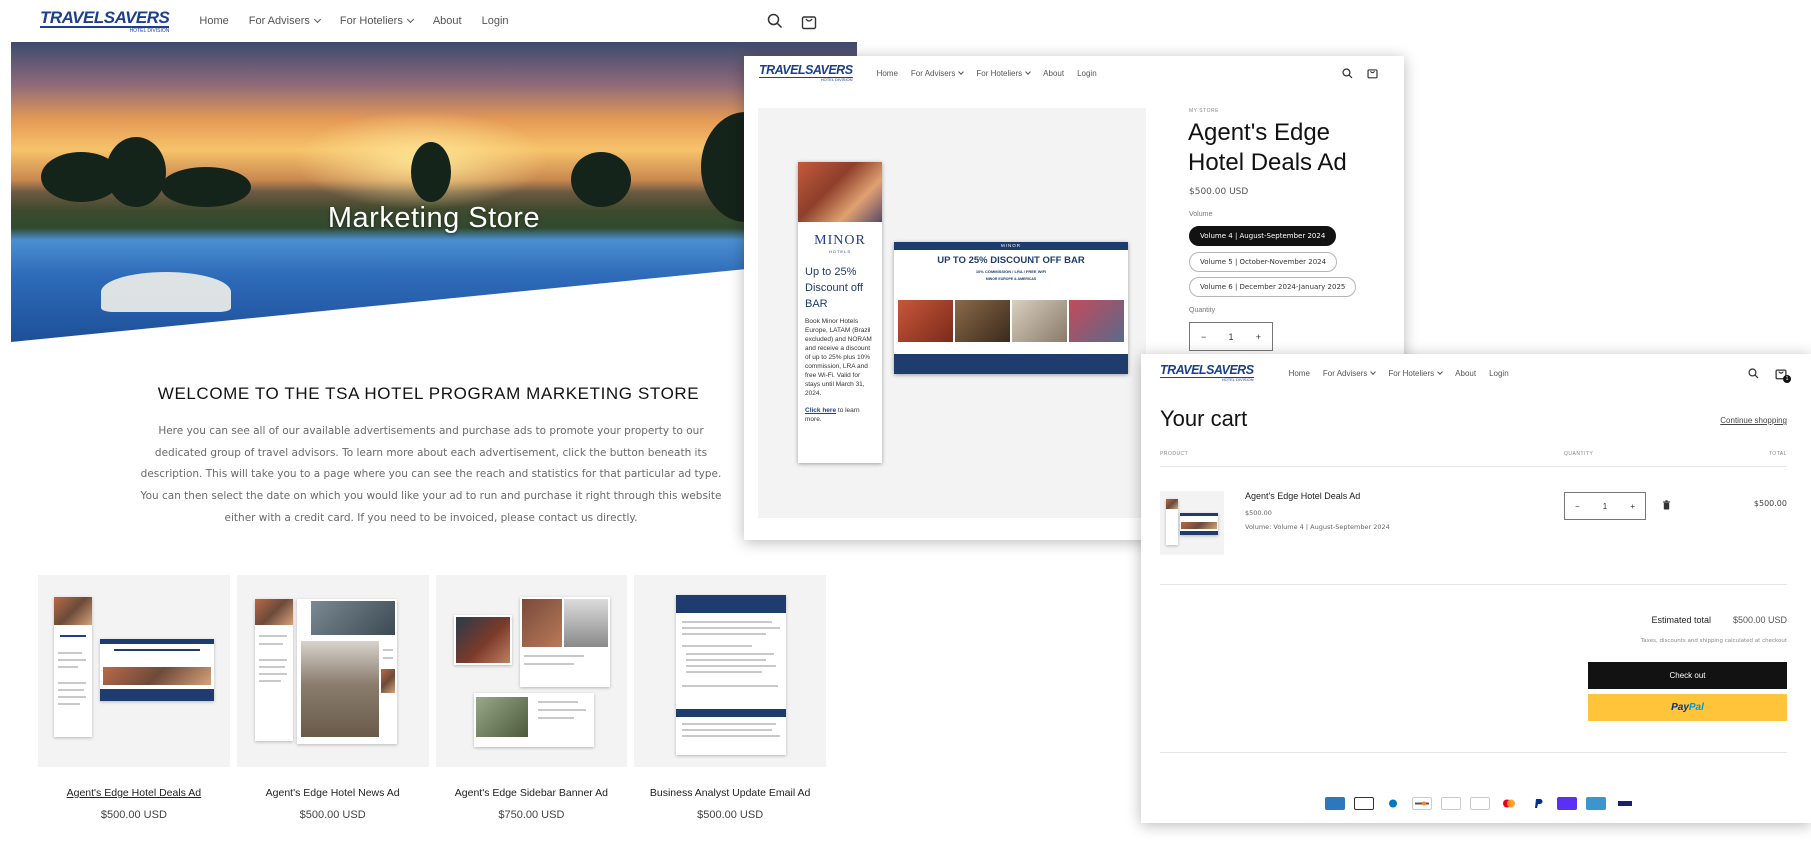  Describe the element at coordinates (432, 698) in the screenshot. I see `product-grid: Agent's Edge Hotel Deals Ad $500.00 USD` at that location.